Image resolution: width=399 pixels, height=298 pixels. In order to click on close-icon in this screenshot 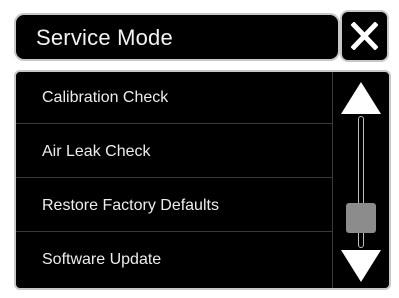, I will do `click(364, 36)`.